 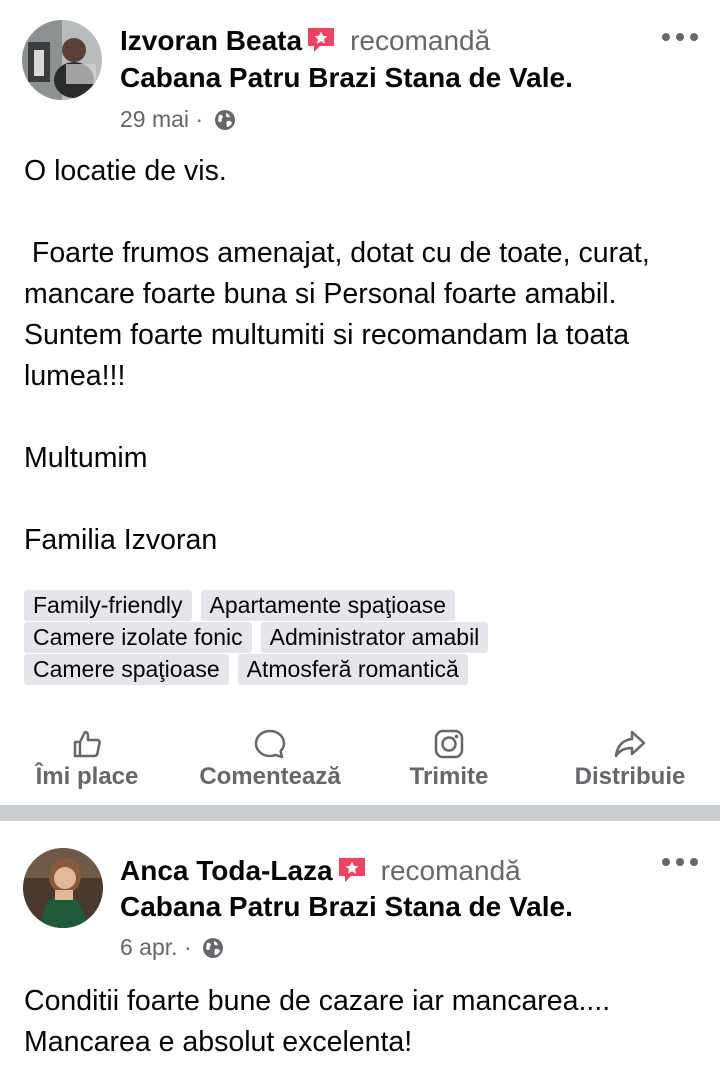 What do you see at coordinates (86, 458) in the screenshot?
I see `post-paragraph: Multumim` at bounding box center [86, 458].